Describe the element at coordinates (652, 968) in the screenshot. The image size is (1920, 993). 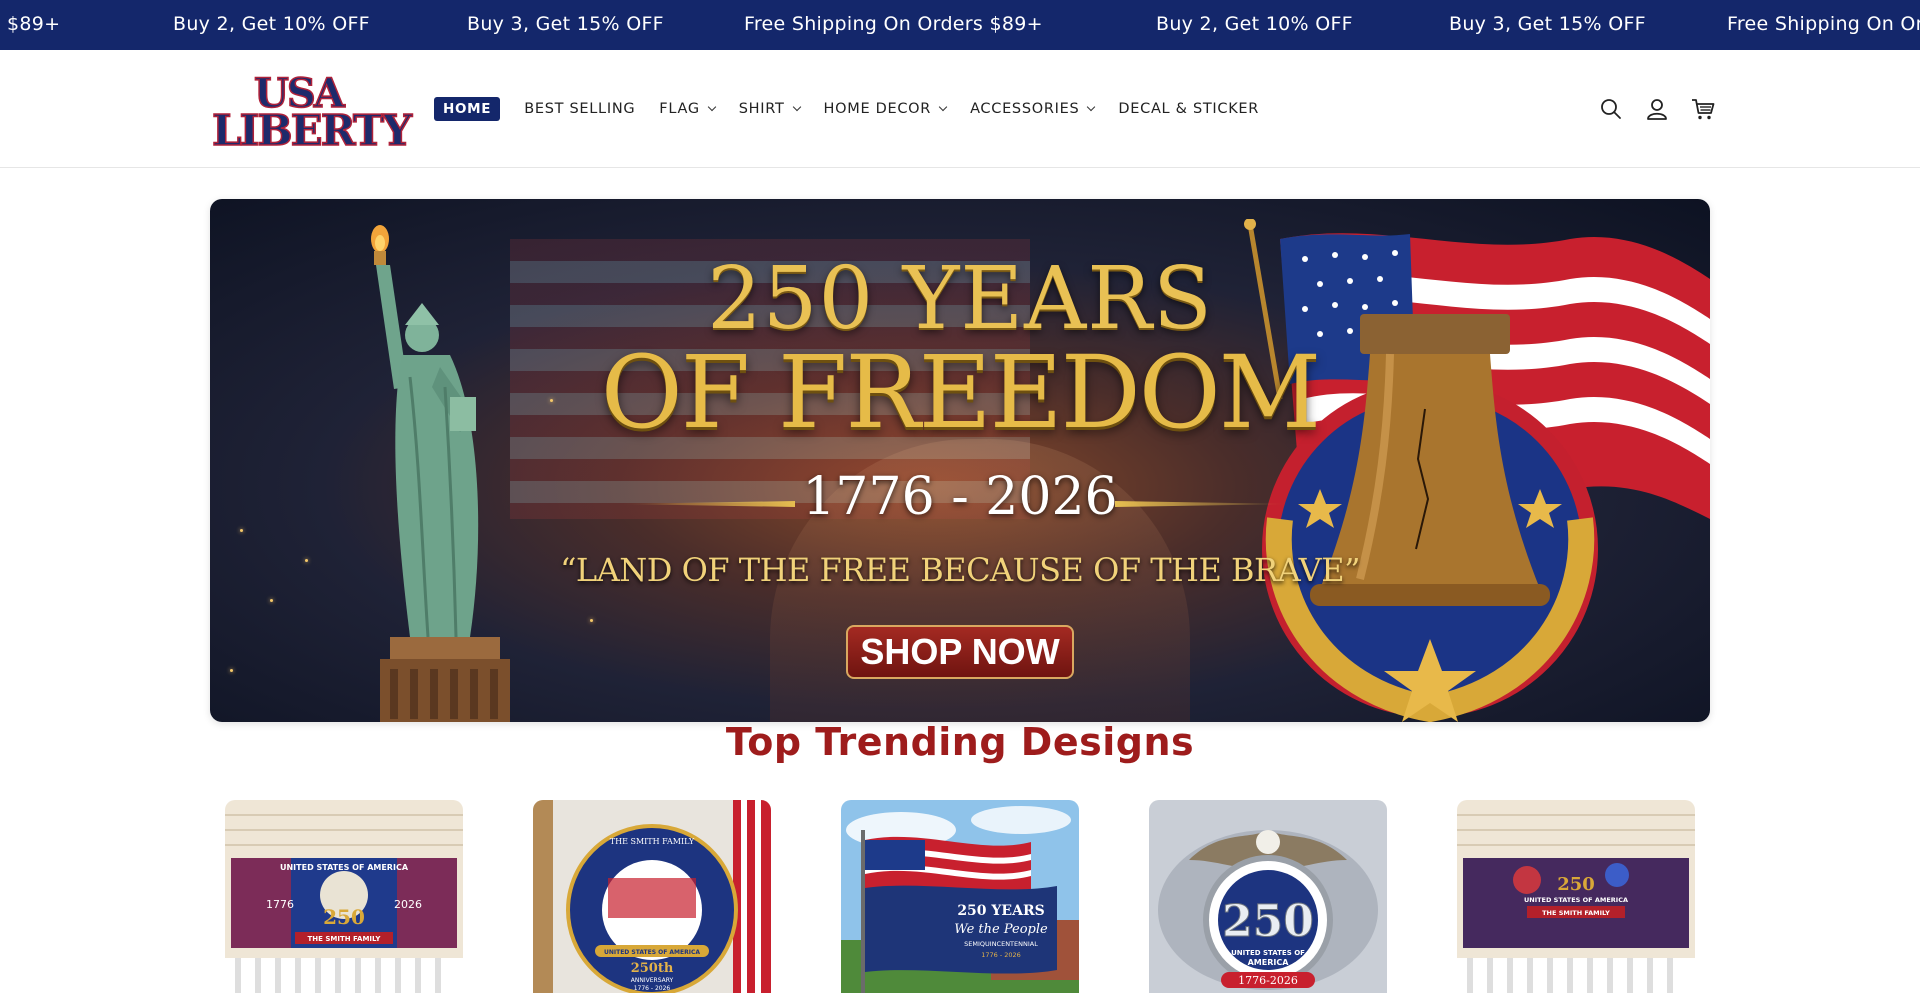
I see `product-text: 250th` at that location.